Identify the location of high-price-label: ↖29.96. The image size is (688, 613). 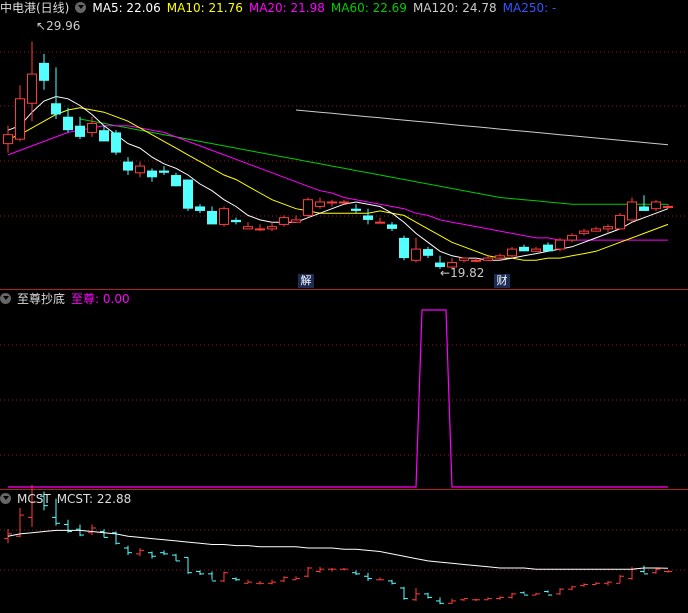
(58, 26).